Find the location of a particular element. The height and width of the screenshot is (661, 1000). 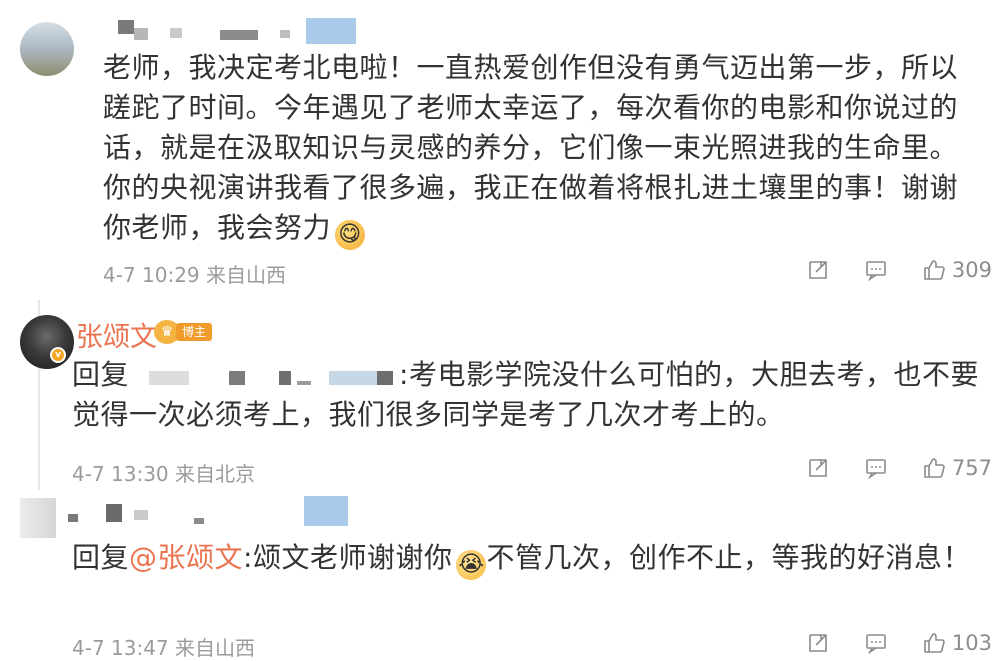

comment-meta: 4-7 13:47 来自山西 is located at coordinates (163, 646).